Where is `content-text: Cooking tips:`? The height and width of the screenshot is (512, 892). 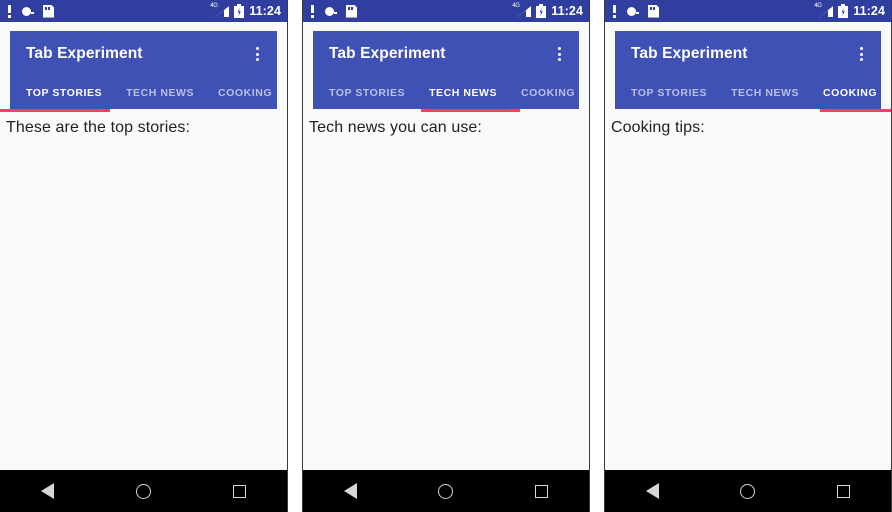
content-text: Cooking tips: is located at coordinates (658, 127).